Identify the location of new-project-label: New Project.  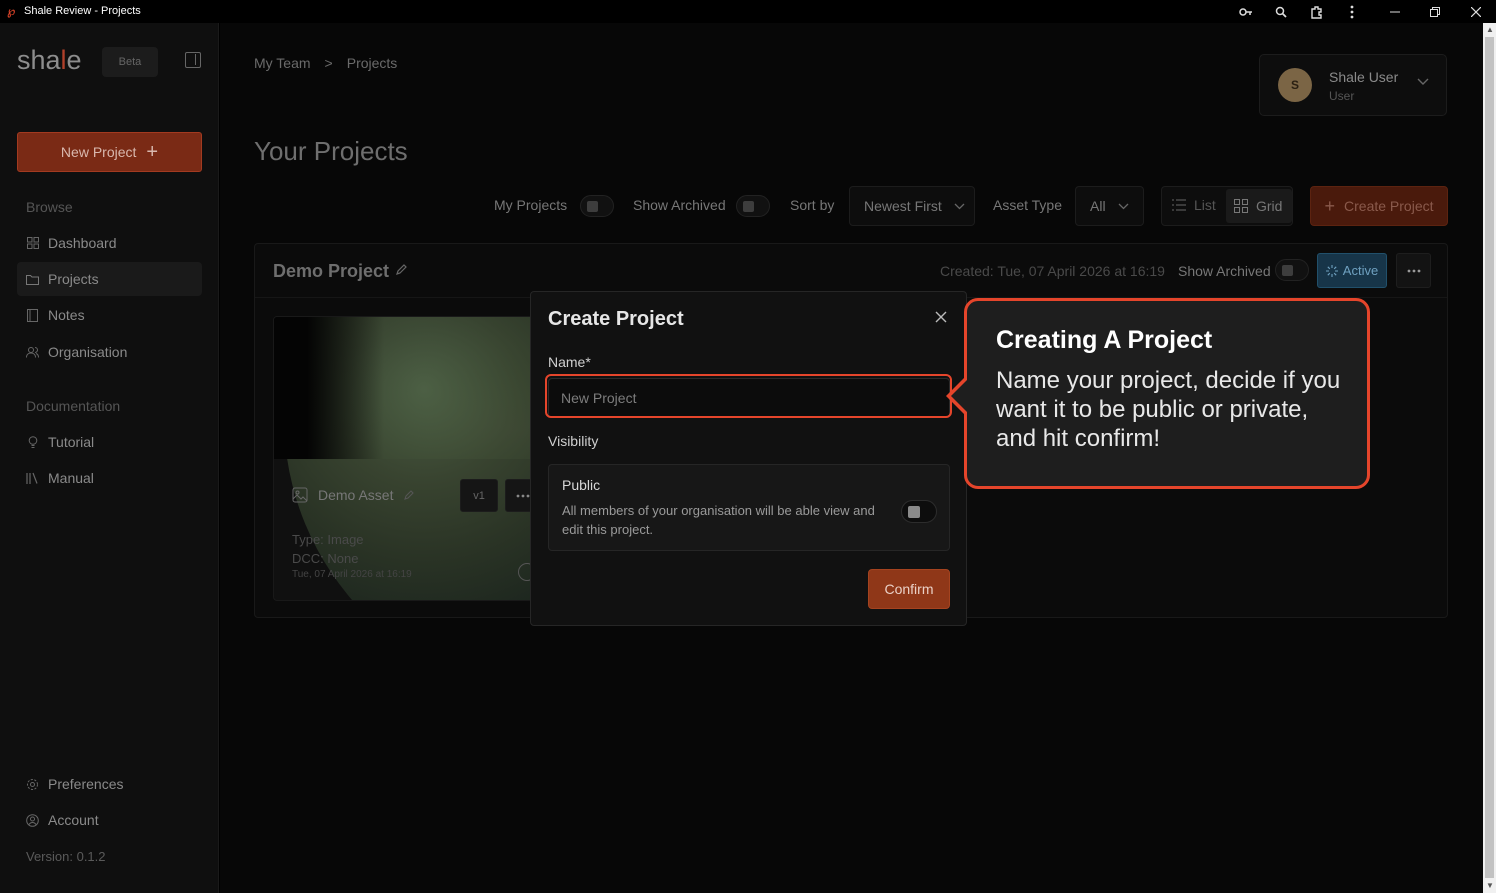
(98, 152).